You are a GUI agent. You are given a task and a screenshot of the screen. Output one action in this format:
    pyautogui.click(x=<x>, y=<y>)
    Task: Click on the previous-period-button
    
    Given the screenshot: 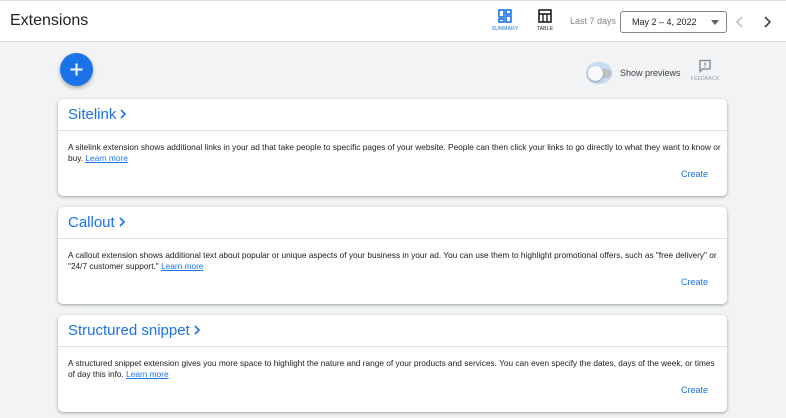 What is the action you would take?
    pyautogui.click(x=740, y=22)
    